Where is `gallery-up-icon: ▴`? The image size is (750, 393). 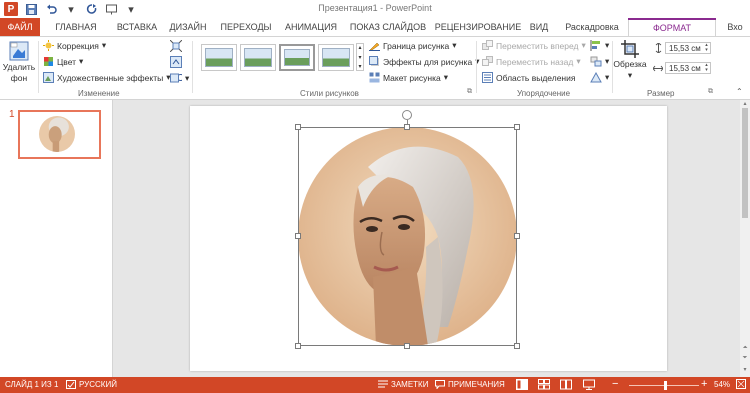 gallery-up-icon: ▴ is located at coordinates (359, 47).